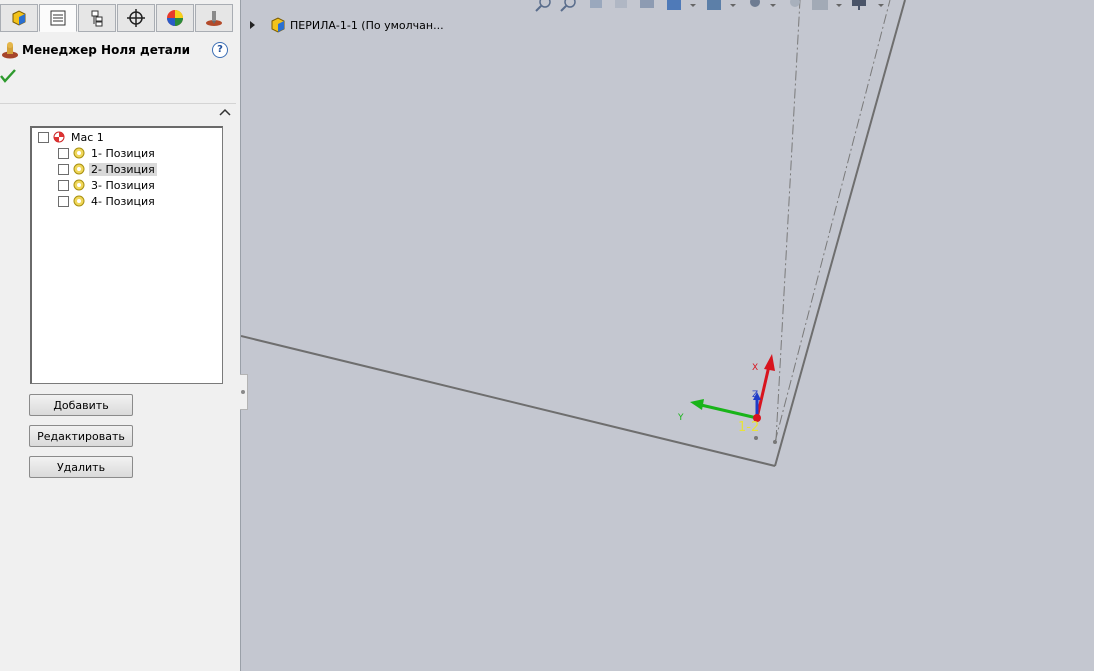  What do you see at coordinates (795, 3) in the screenshot?
I see `edit-appearance-icon` at bounding box center [795, 3].